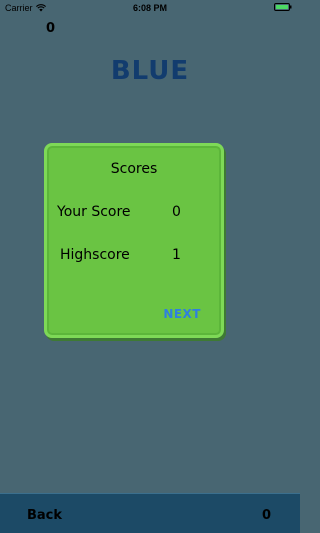  What do you see at coordinates (150, 513) in the screenshot?
I see `bottom-bar: Back 0` at bounding box center [150, 513].